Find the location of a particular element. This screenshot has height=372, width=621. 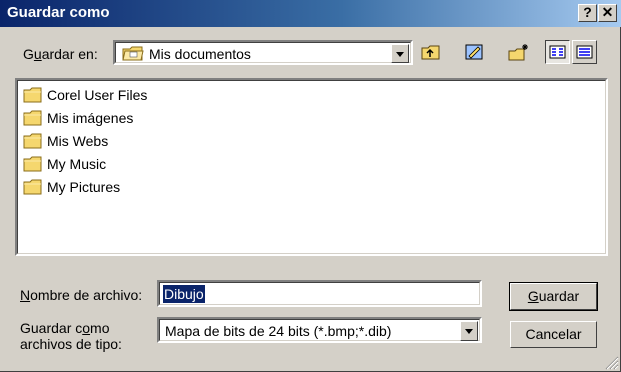

up-one-level-button is located at coordinates (430, 52).